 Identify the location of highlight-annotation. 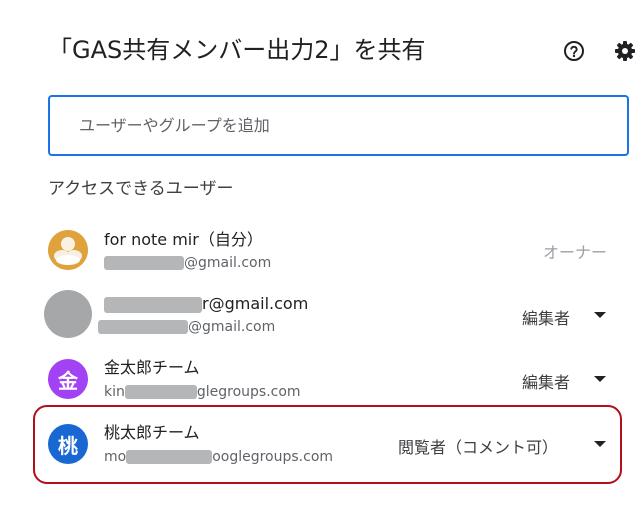
(327, 444).